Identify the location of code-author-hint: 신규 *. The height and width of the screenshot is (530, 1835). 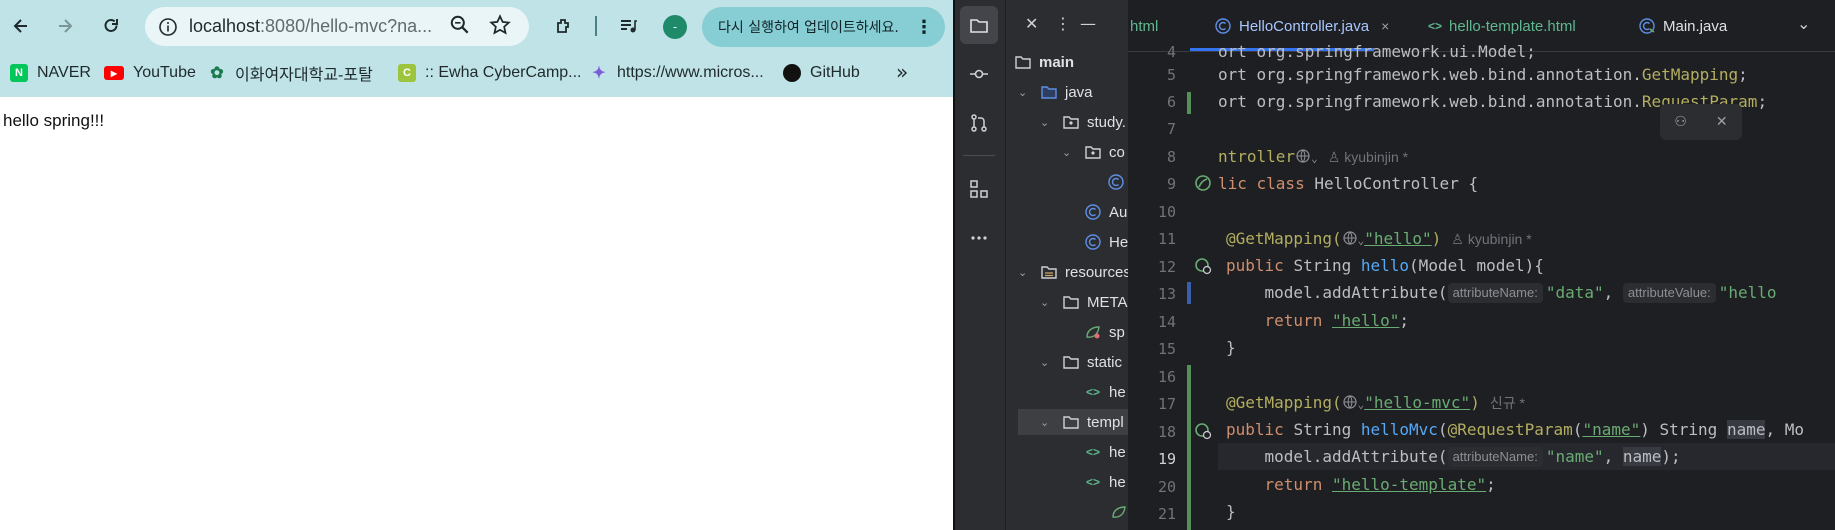
(1507, 403).